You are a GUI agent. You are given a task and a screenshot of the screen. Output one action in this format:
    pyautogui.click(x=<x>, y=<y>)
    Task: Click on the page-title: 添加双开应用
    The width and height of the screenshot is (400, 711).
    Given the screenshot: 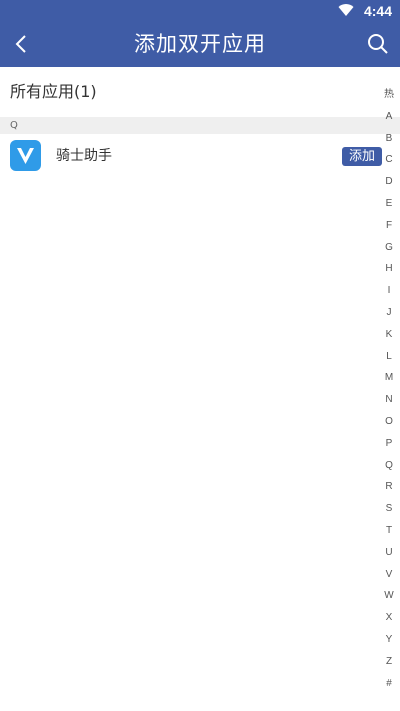 What is the action you would take?
    pyautogui.click(x=200, y=44)
    